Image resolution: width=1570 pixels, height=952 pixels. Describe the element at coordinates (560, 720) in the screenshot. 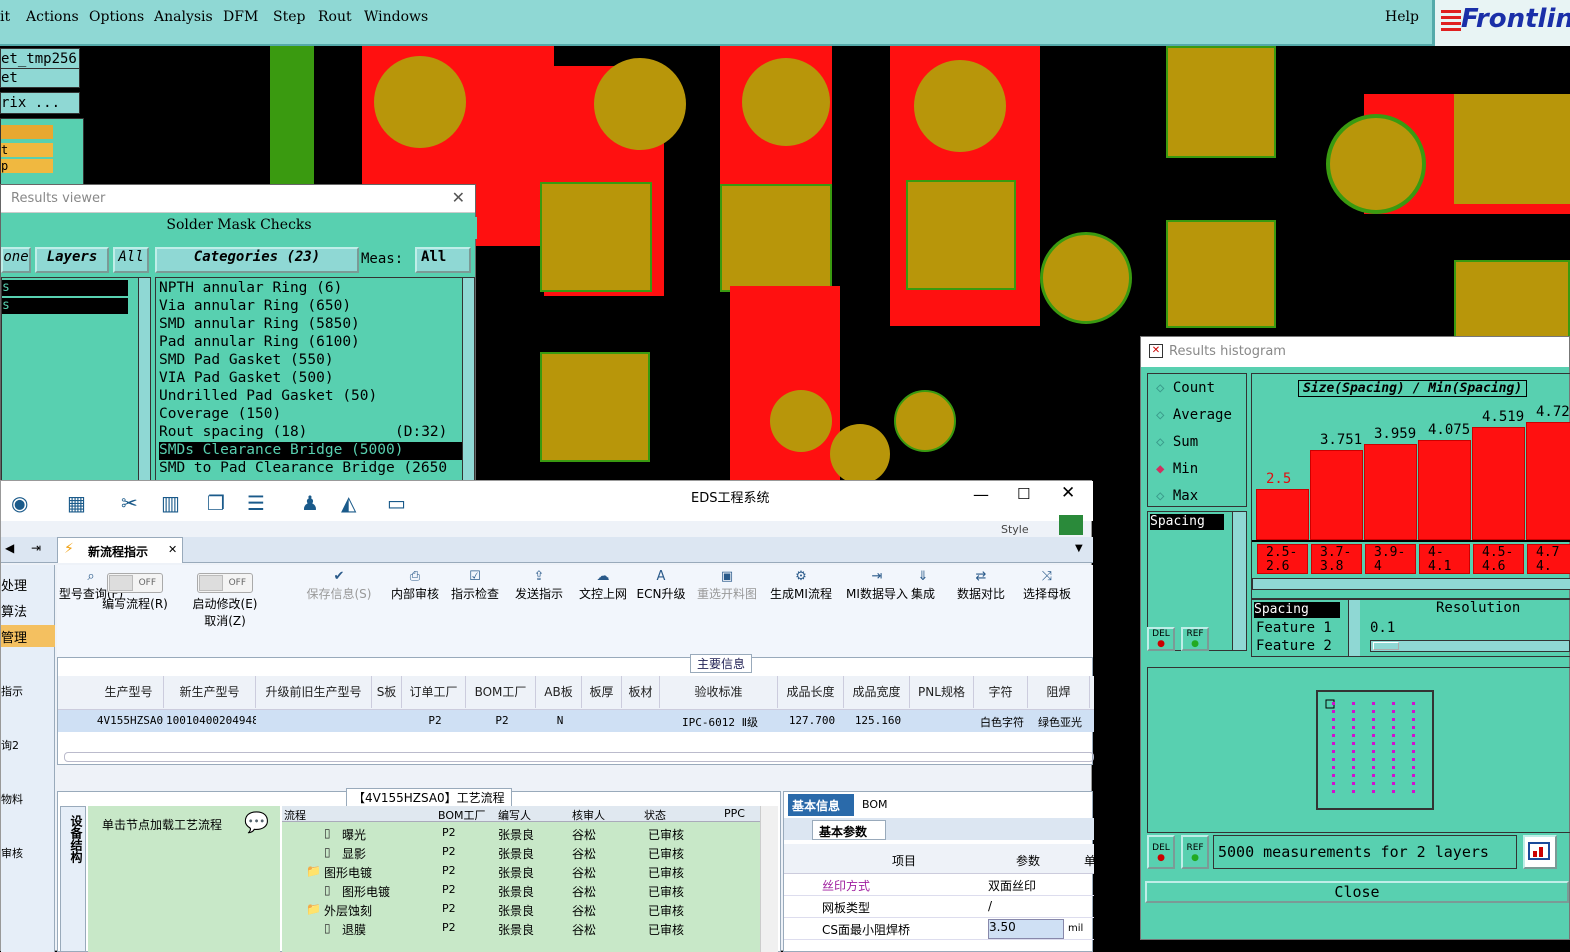

I see `table-cell: N` at that location.